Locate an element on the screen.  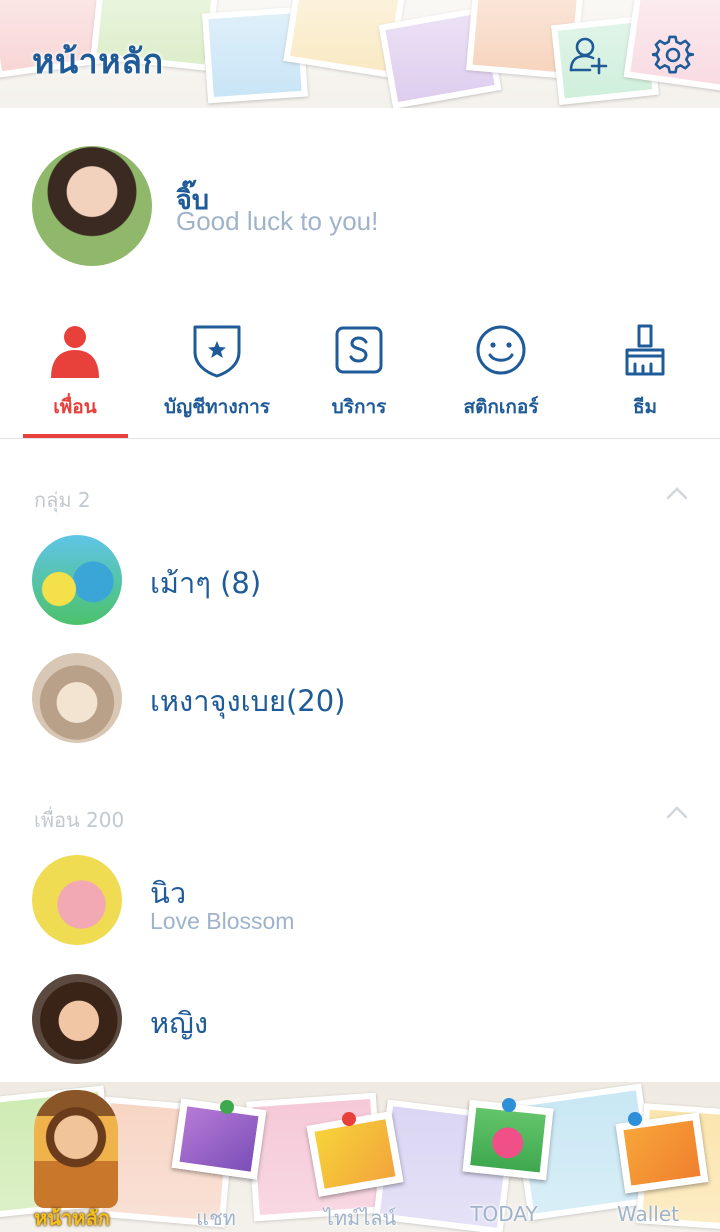
nav-today: TODAY is located at coordinates (504, 1157).